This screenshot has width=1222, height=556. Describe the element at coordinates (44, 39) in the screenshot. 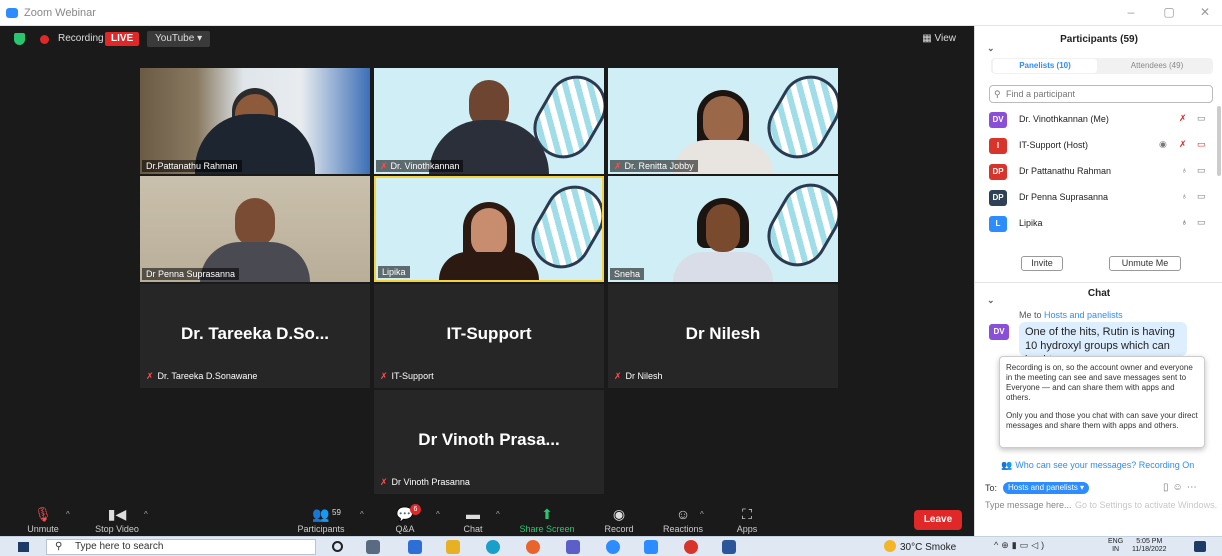

I see `recording-dot-icon` at that location.